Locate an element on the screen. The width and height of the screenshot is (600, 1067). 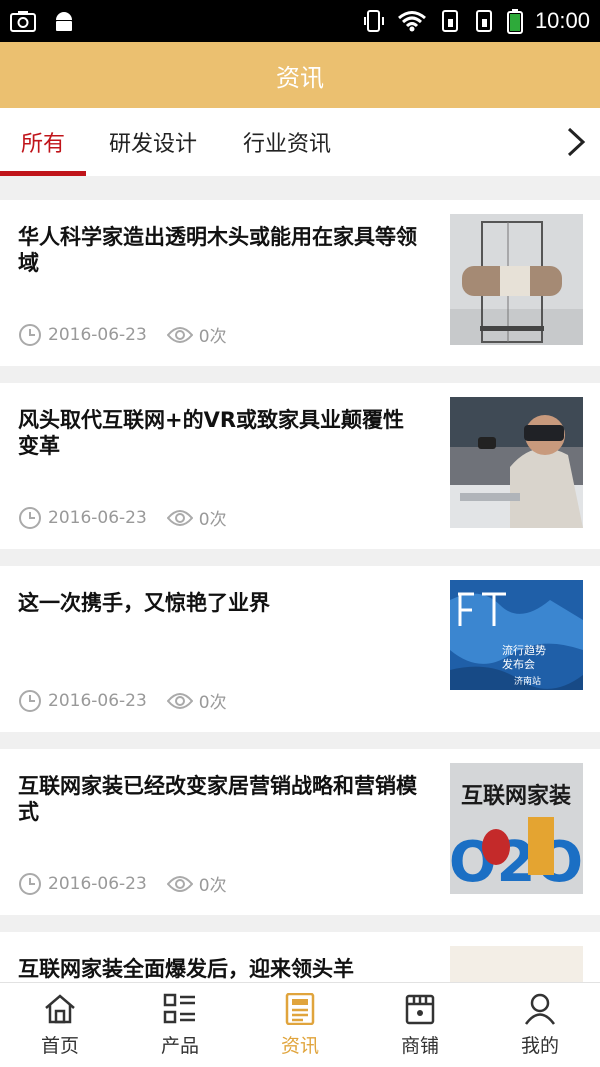
page-header: 资讯 is located at coordinates (300, 75).